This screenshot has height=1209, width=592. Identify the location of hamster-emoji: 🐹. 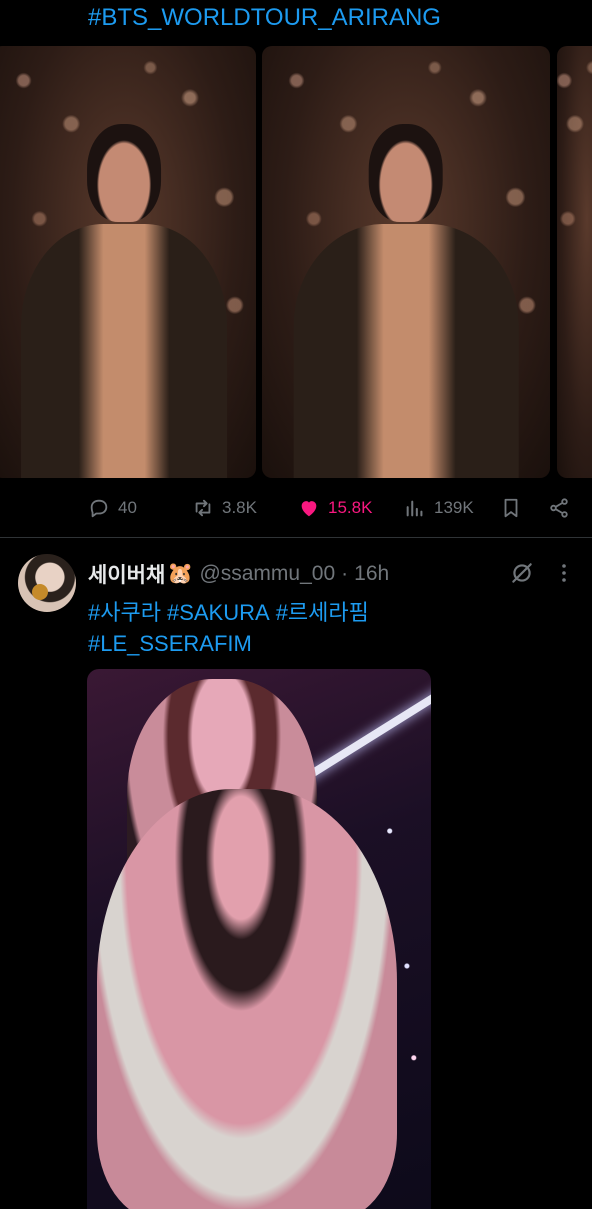
(180, 573).